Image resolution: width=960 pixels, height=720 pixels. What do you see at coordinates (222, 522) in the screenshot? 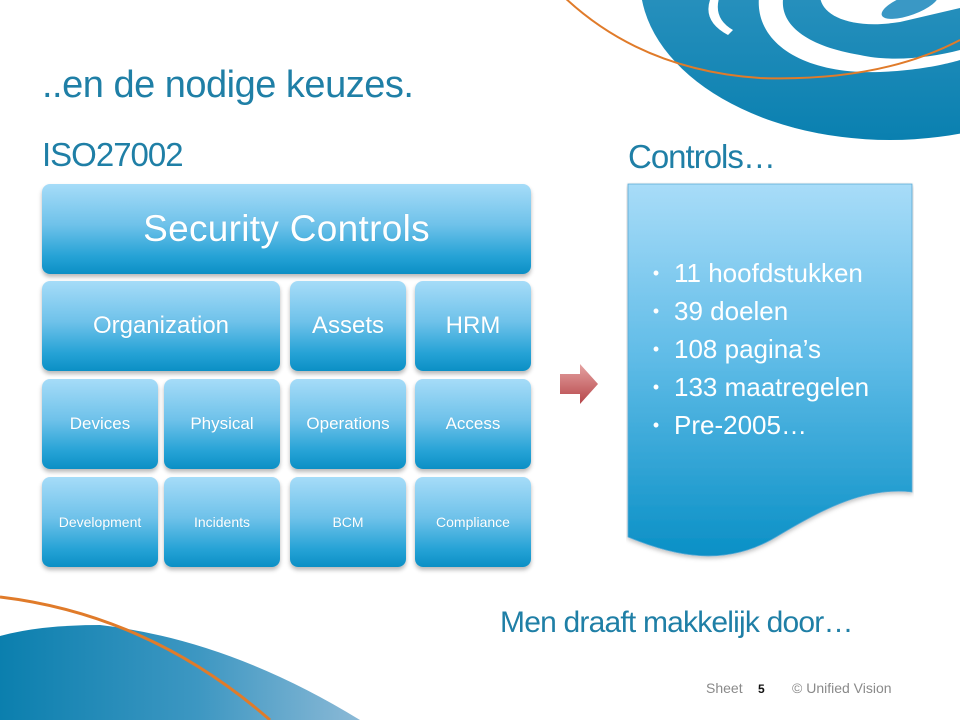
I see `tile-incidents: Incidents` at bounding box center [222, 522].